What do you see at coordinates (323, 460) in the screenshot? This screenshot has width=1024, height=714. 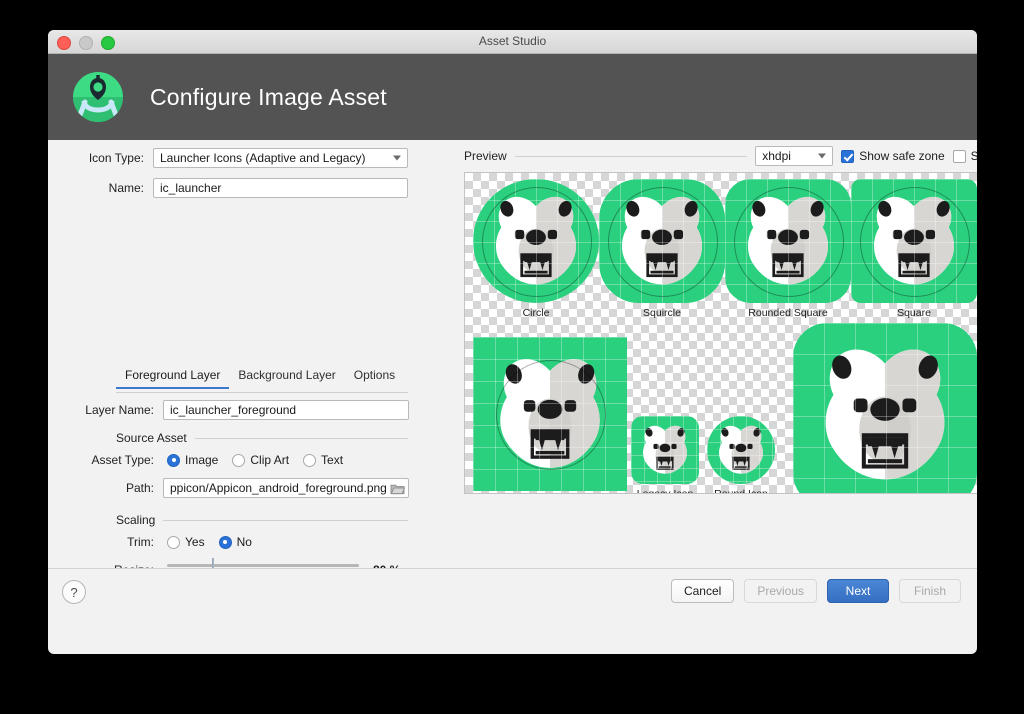 I see `asset-type-text-radio: Text` at bounding box center [323, 460].